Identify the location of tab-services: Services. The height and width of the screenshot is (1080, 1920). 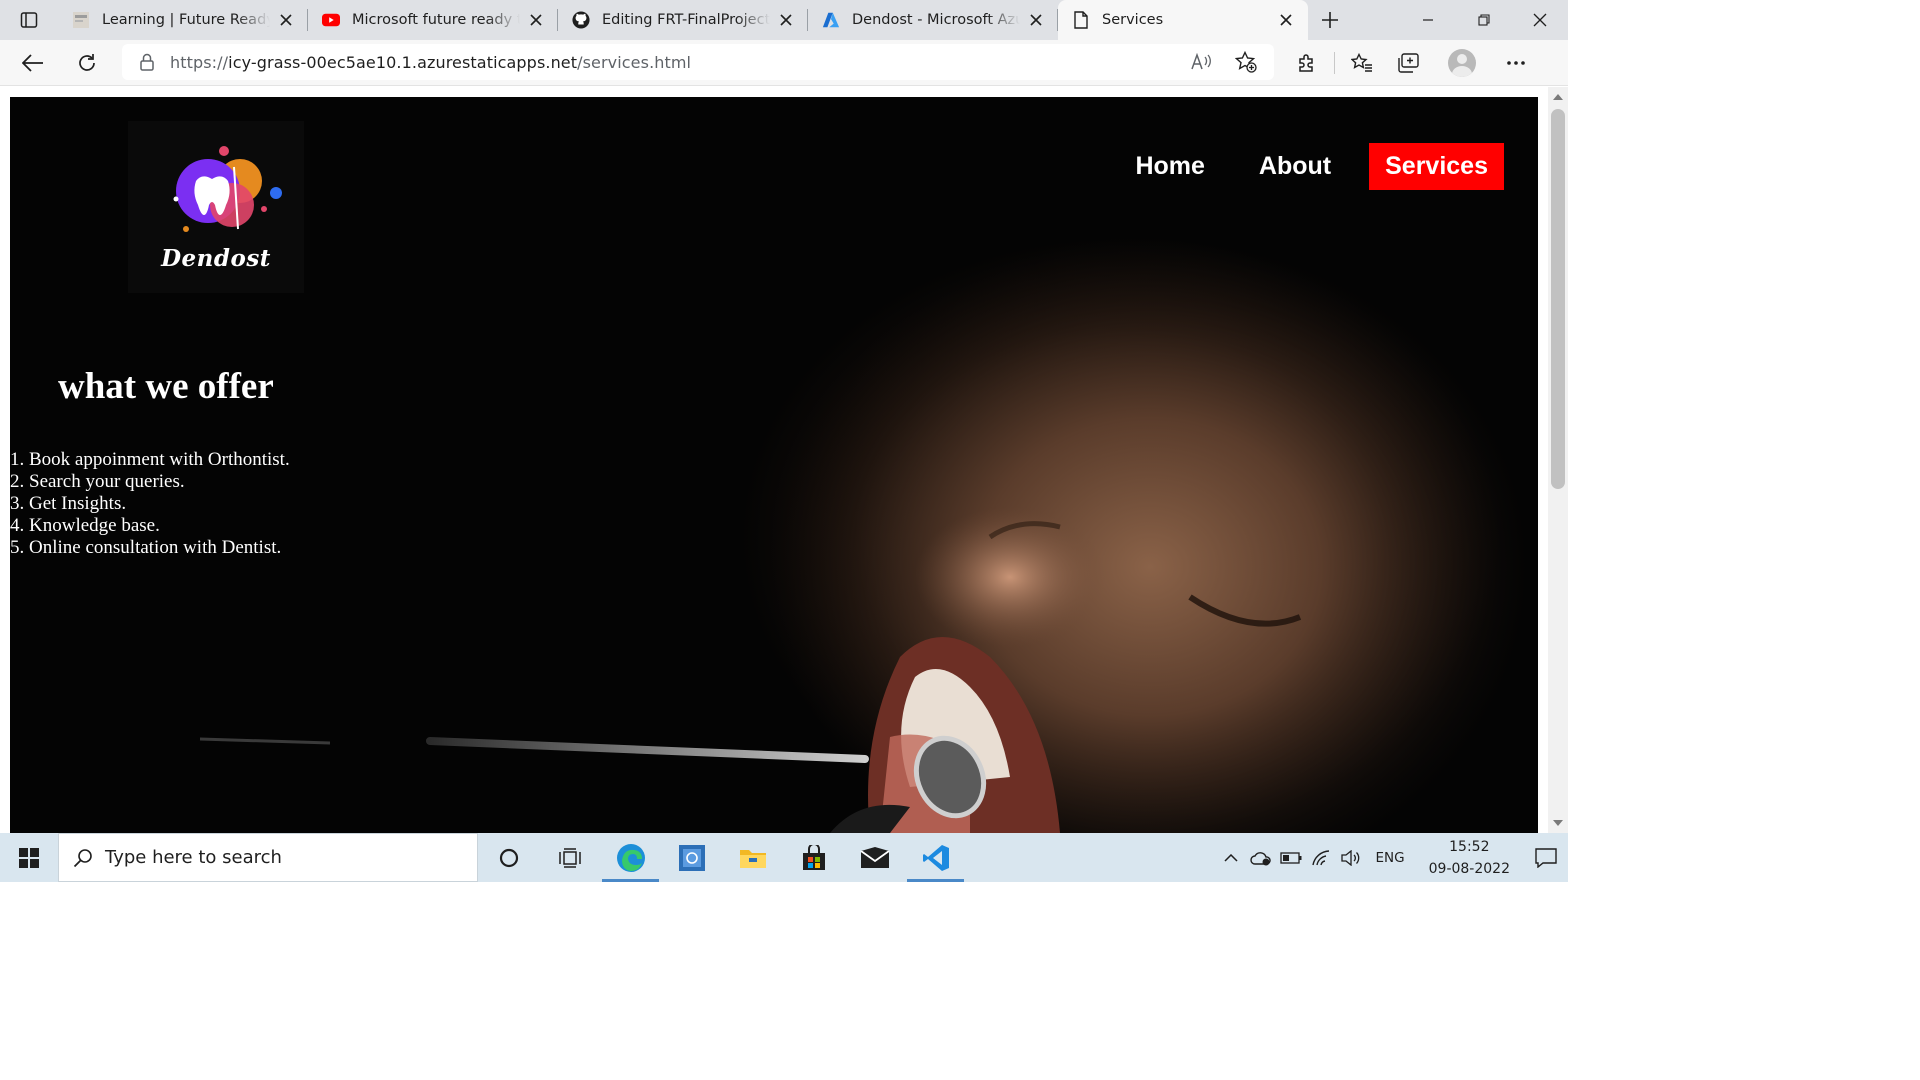
(1183, 20).